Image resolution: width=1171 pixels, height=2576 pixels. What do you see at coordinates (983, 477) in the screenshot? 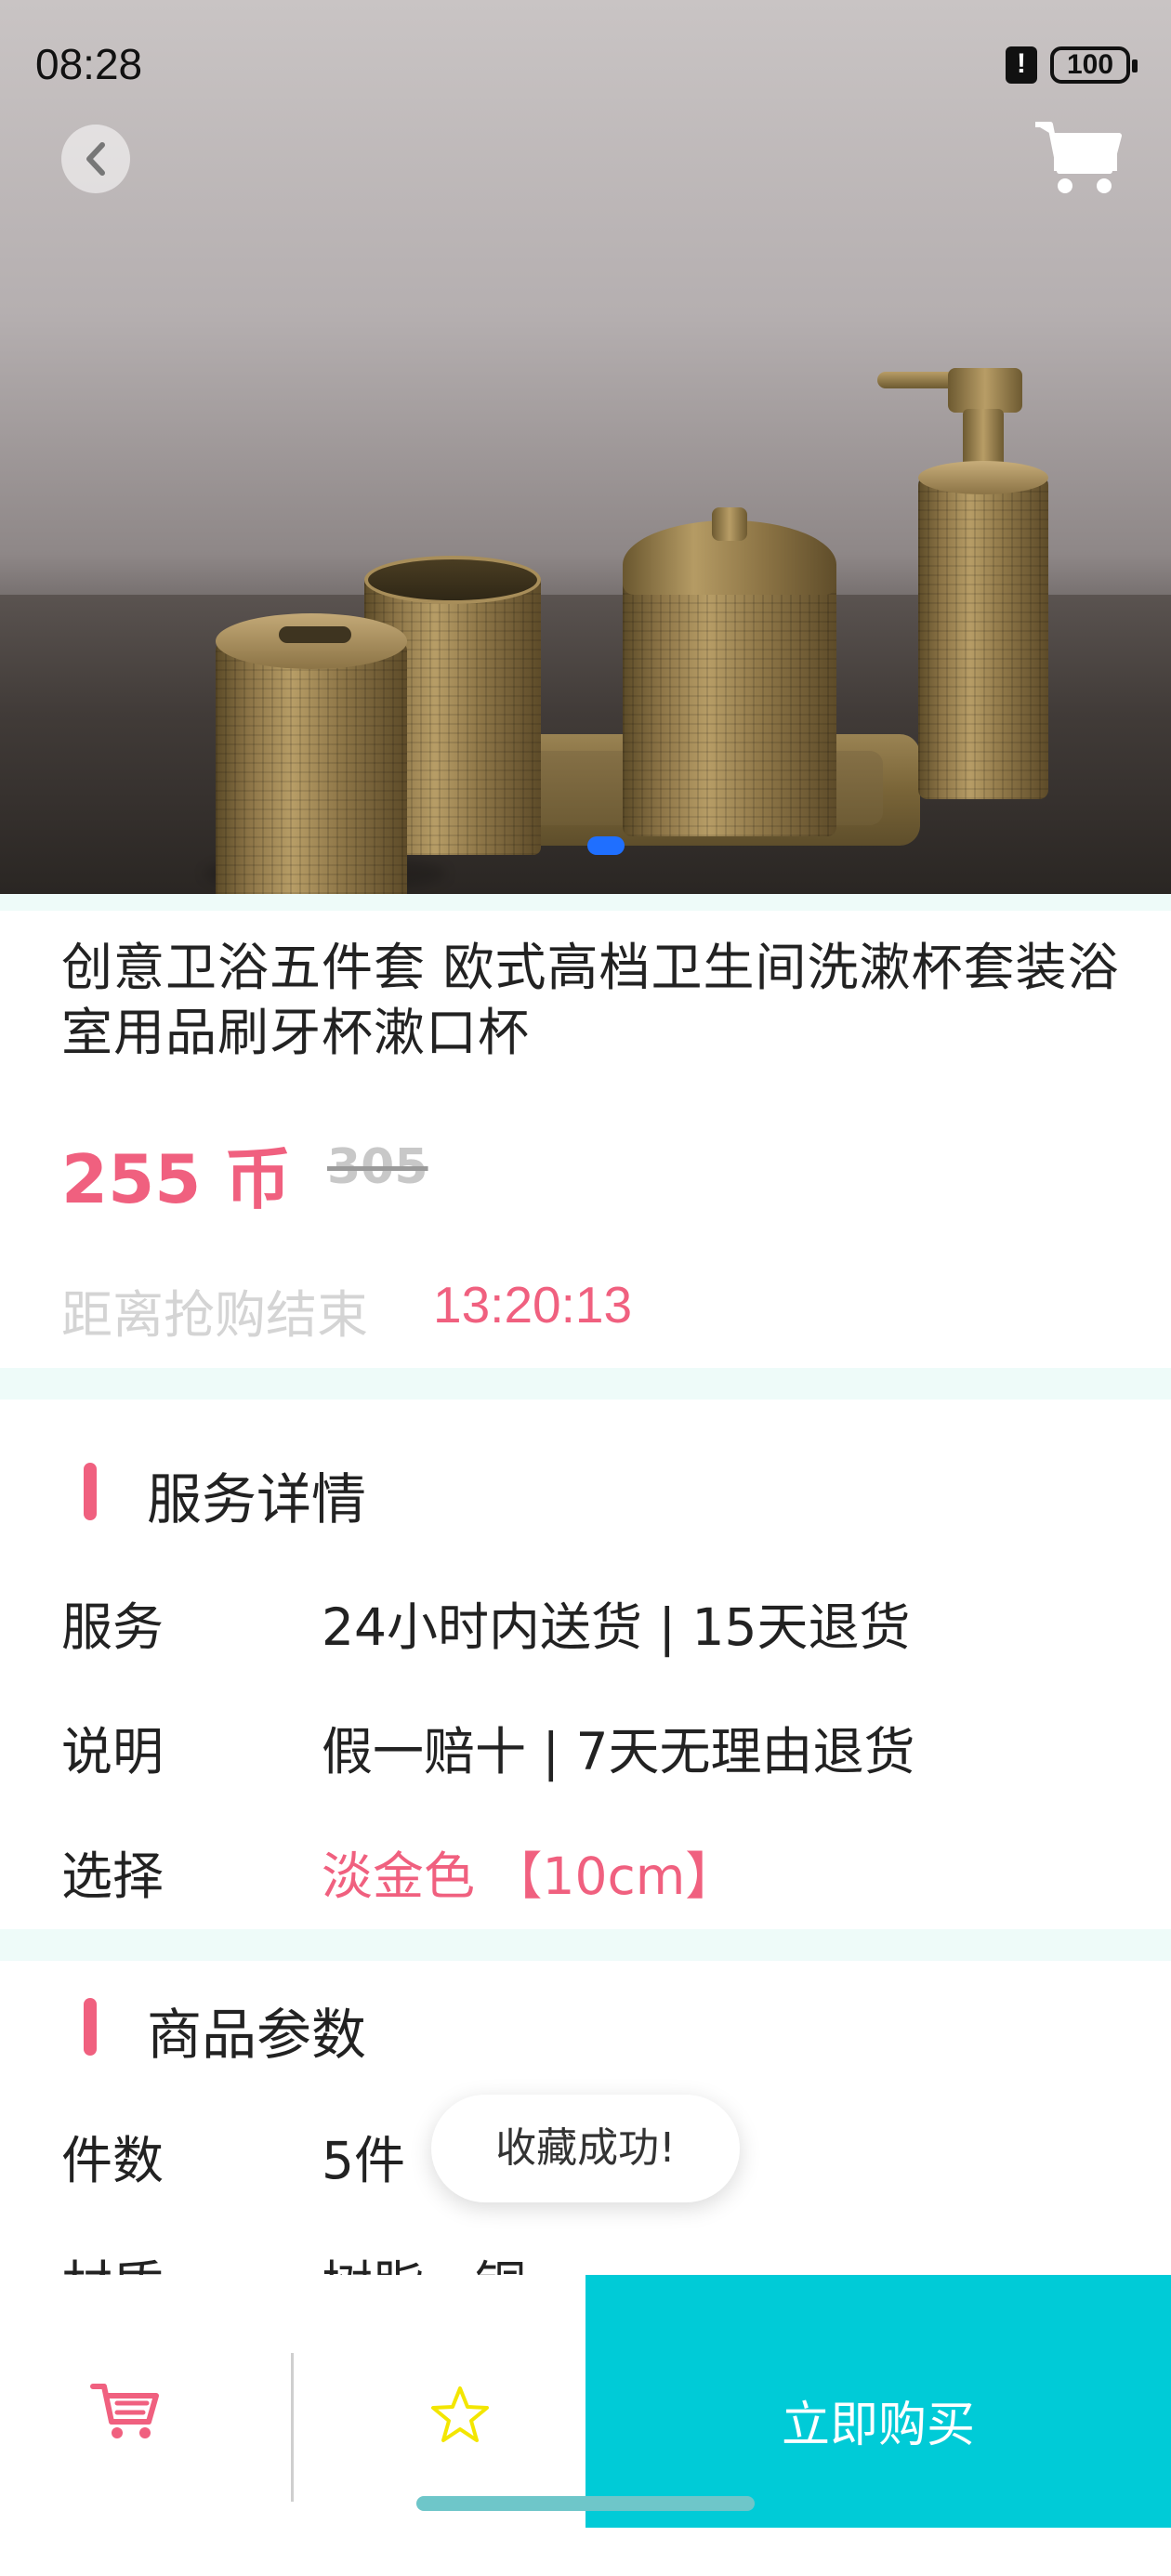
I see `hero-soap-dispenser-top` at bounding box center [983, 477].